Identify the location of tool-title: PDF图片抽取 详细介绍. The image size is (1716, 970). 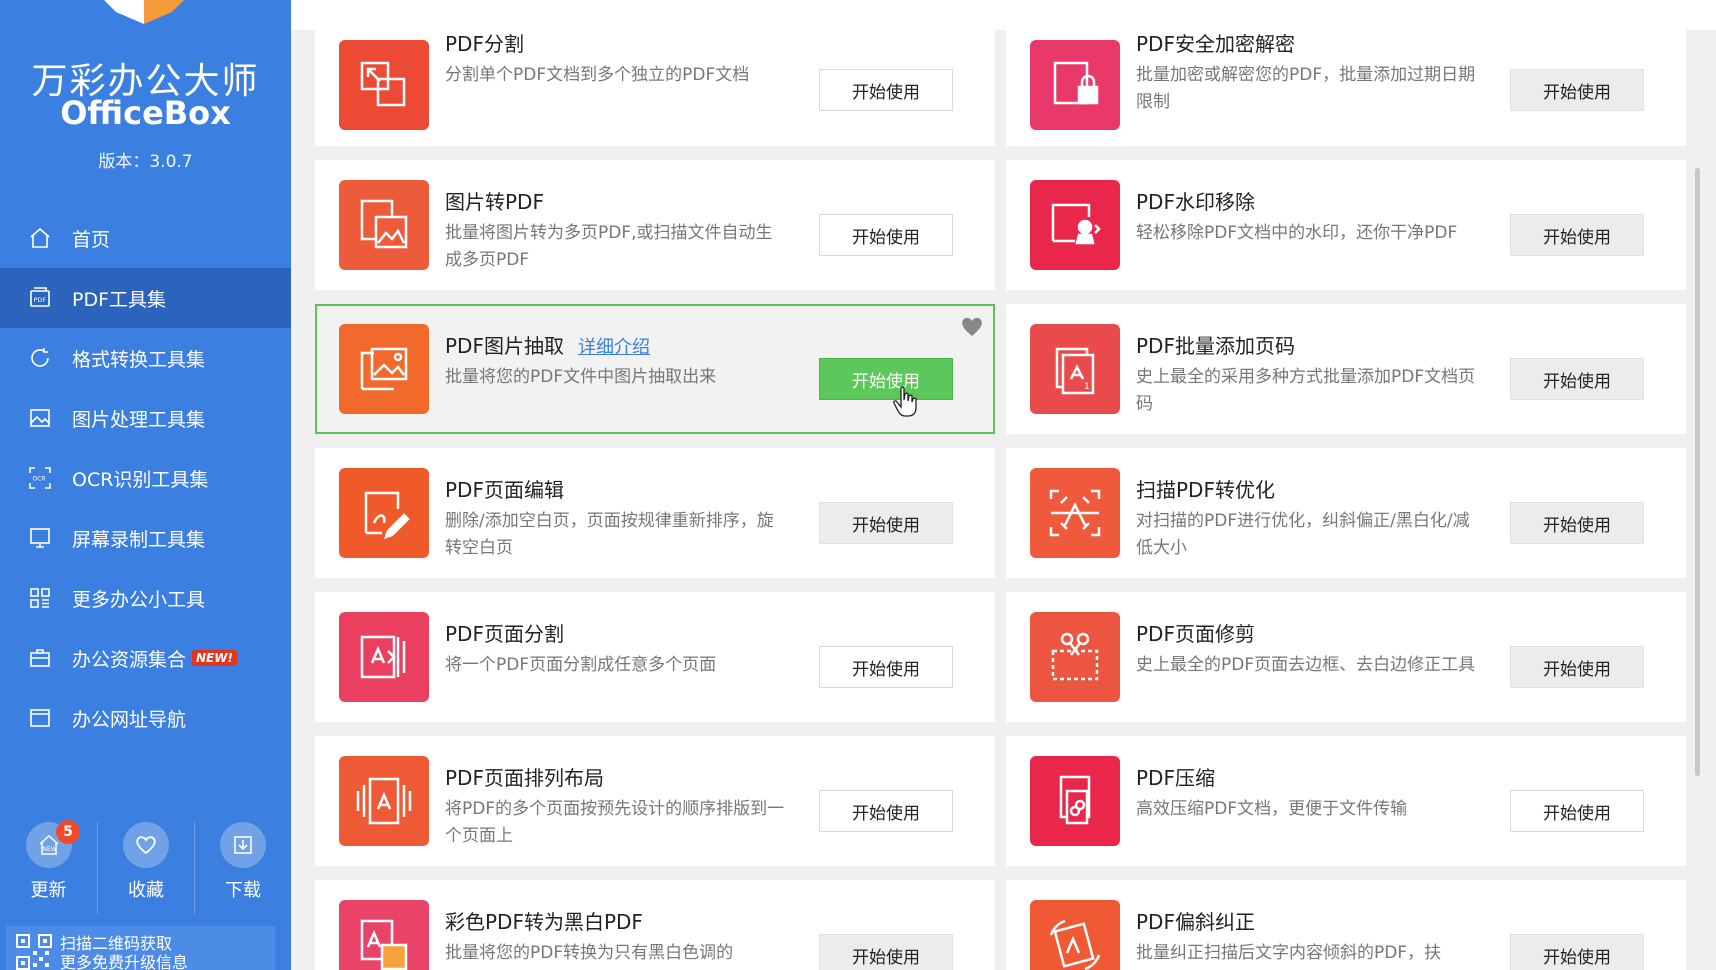
(547, 344).